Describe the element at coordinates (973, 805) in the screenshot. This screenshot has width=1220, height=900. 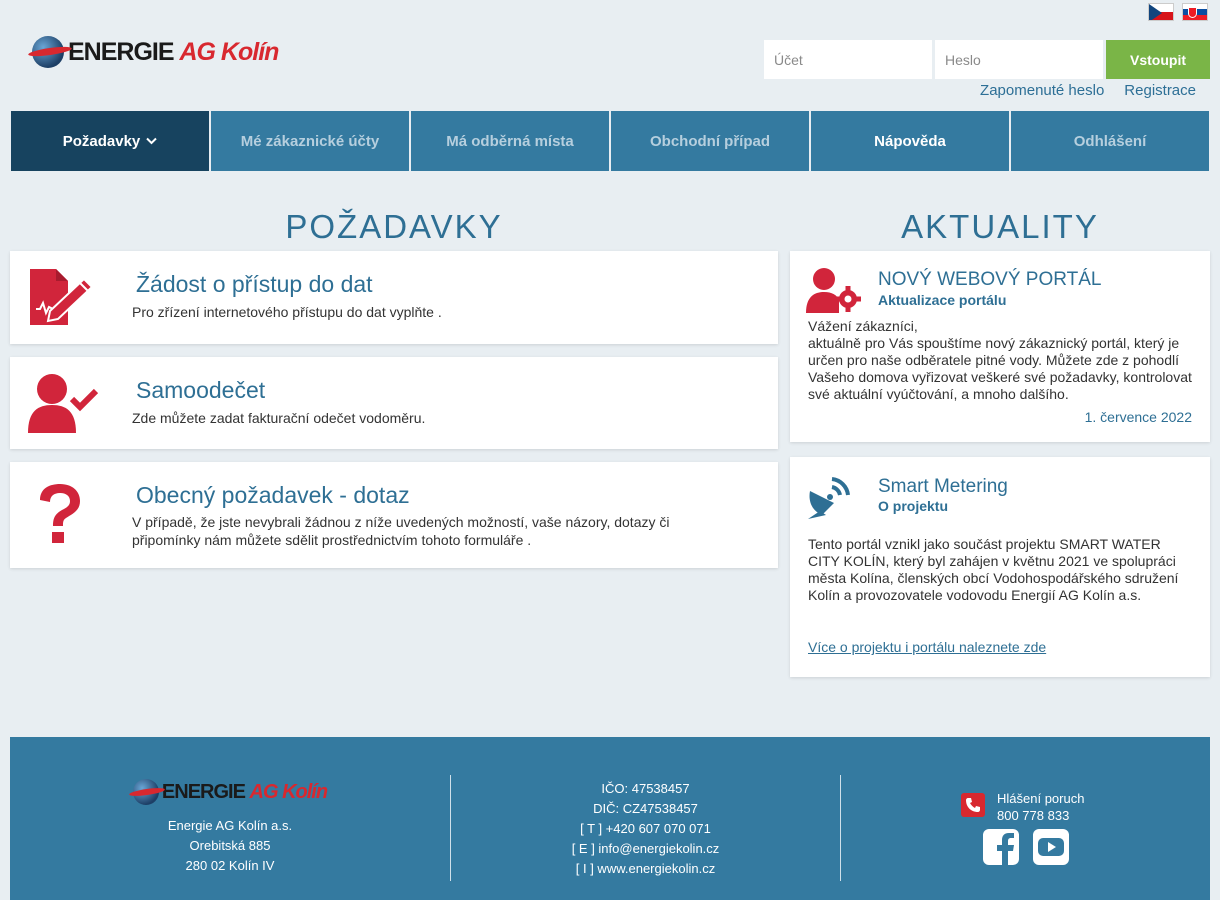
I see `phone-icon` at that location.